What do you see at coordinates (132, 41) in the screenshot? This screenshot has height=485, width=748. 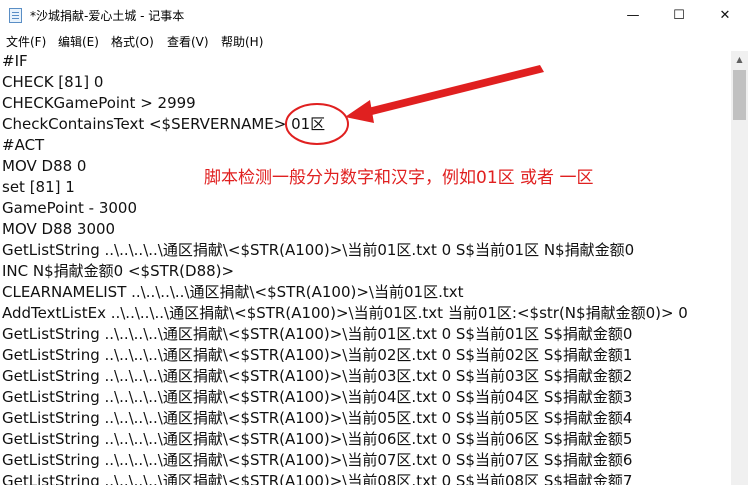 I see `menu-format: 格式(O)` at bounding box center [132, 41].